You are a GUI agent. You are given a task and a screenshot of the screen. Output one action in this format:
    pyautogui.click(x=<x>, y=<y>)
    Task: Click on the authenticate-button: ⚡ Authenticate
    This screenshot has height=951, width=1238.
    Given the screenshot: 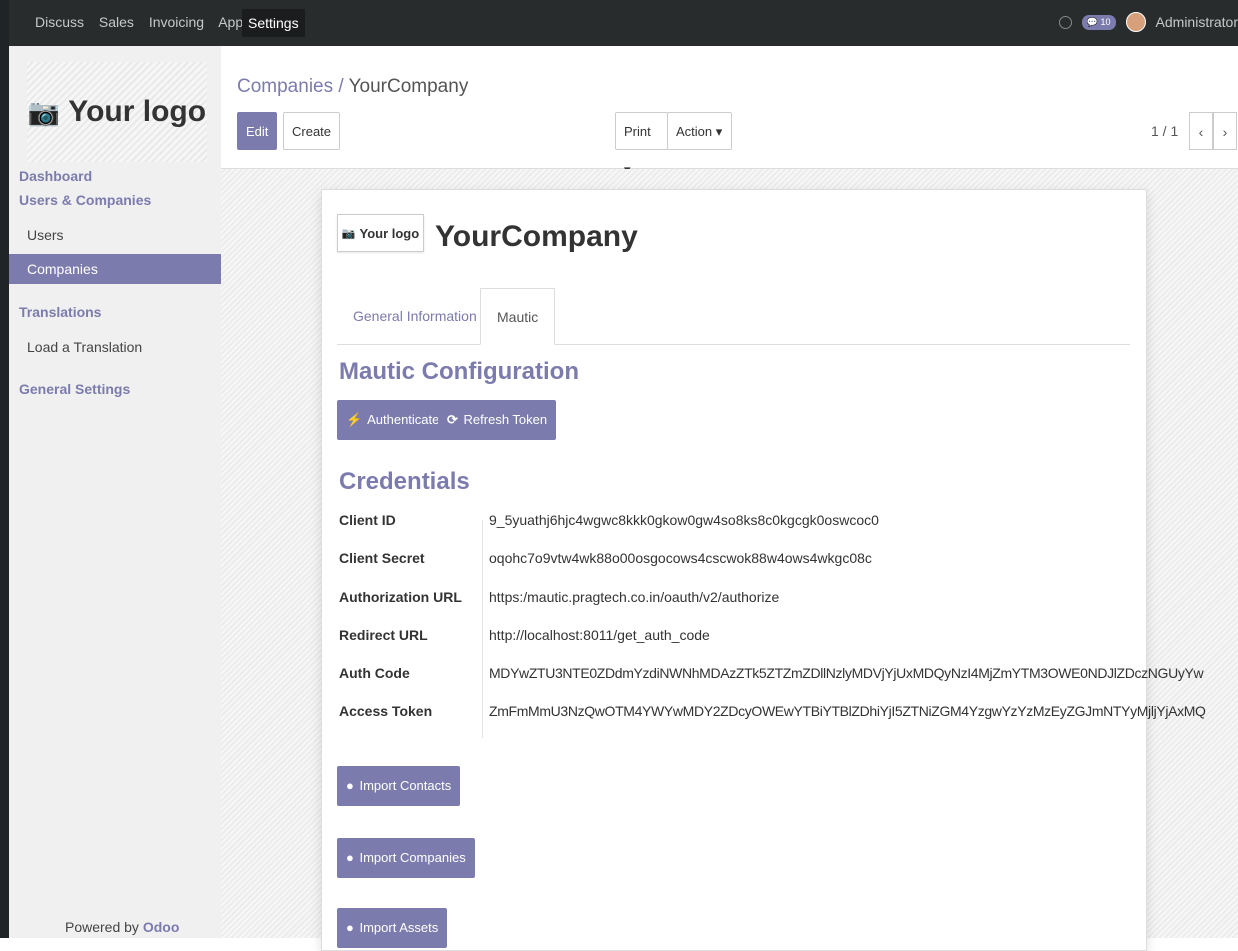 What is the action you would take?
    pyautogui.click(x=393, y=420)
    